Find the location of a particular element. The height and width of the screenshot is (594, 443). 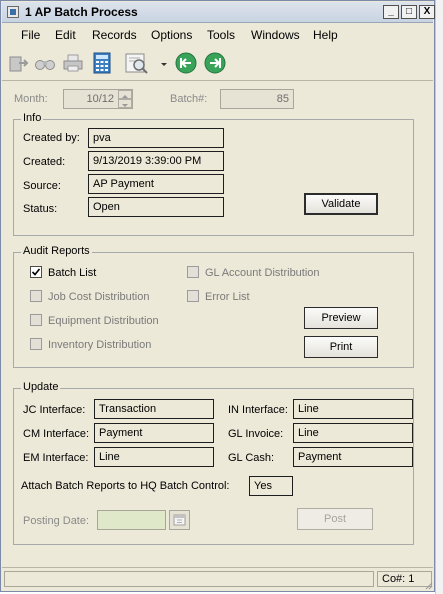

toolbar is located at coordinates (217, 63).